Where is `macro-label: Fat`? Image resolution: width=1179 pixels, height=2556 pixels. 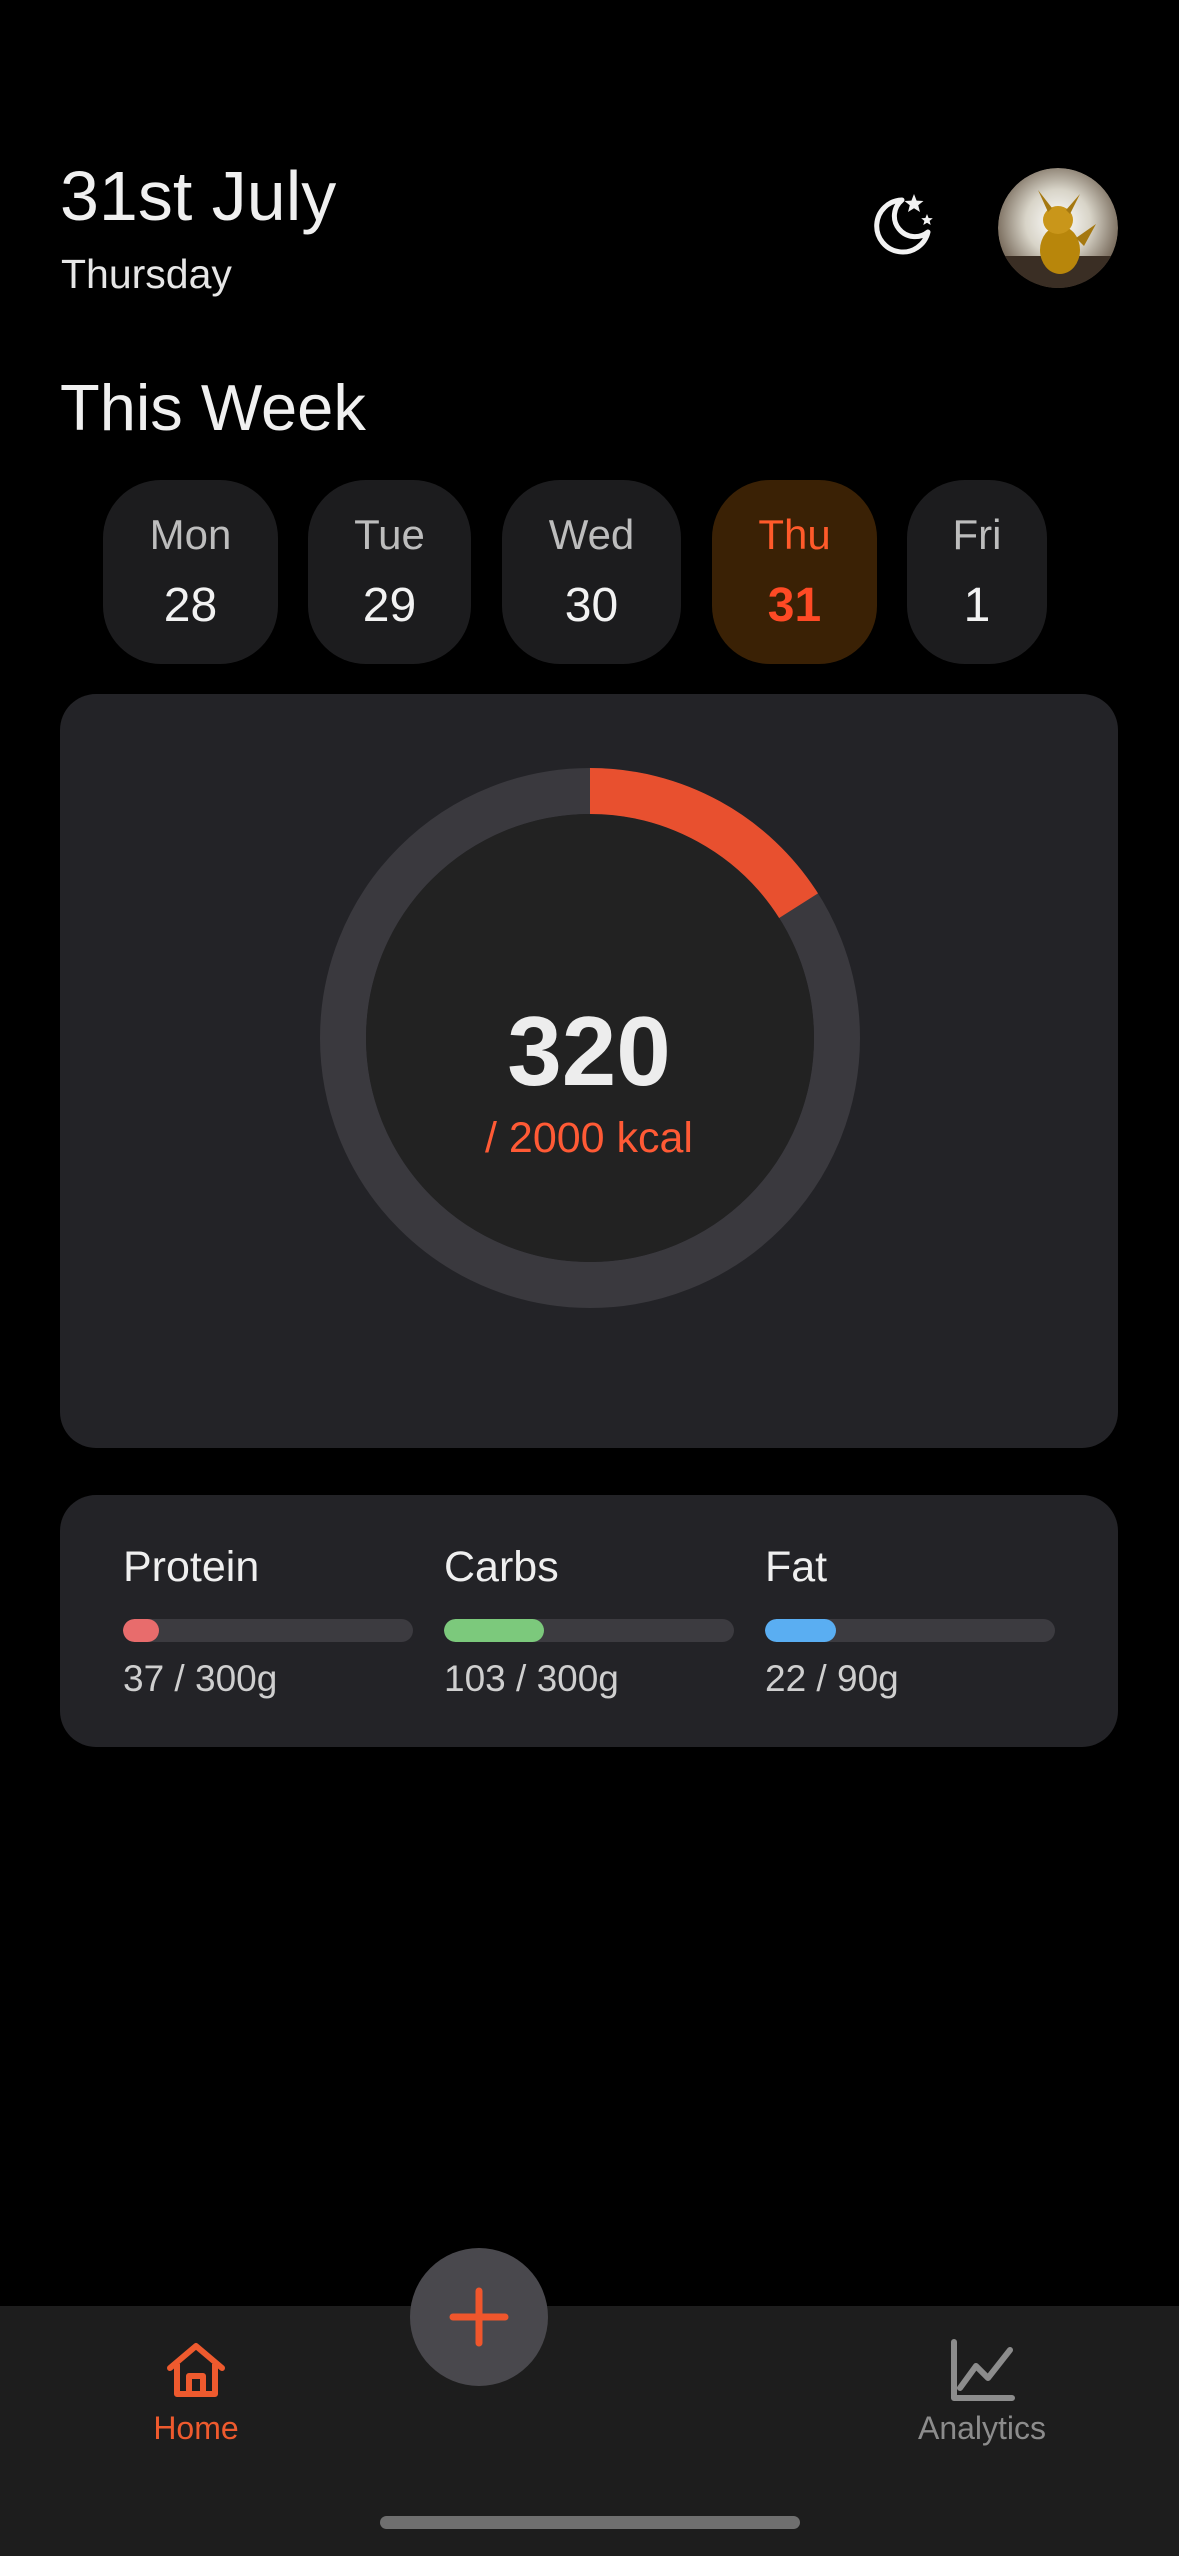 macro-label: Fat is located at coordinates (796, 1567).